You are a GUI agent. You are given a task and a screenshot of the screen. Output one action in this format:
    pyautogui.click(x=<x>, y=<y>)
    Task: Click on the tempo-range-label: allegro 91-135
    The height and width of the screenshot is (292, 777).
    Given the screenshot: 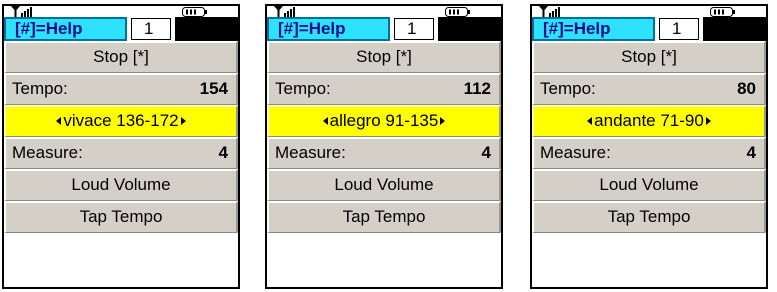 What is the action you would take?
    pyautogui.click(x=384, y=120)
    